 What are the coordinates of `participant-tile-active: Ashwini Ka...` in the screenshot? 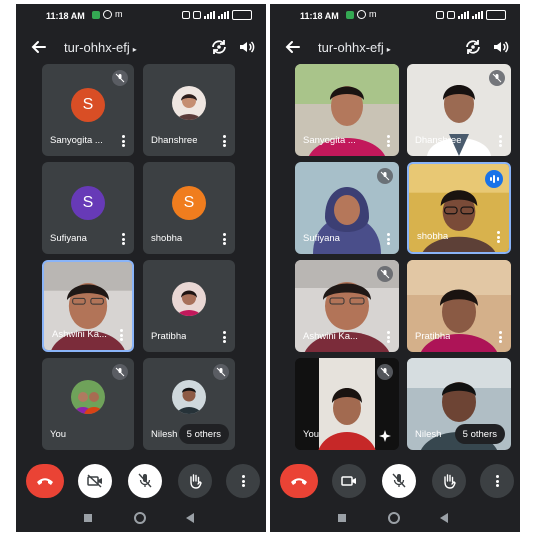 It's located at (88, 306).